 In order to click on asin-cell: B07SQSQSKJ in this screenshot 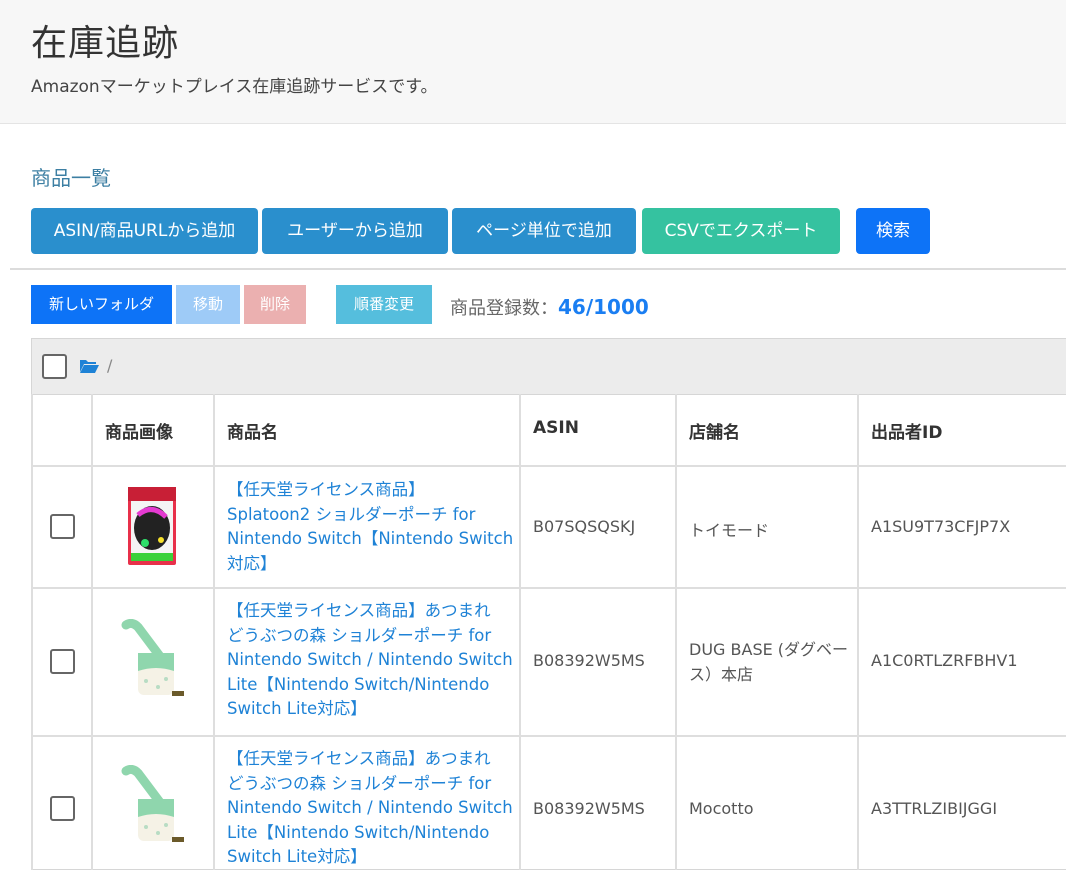, I will do `click(597, 528)`.